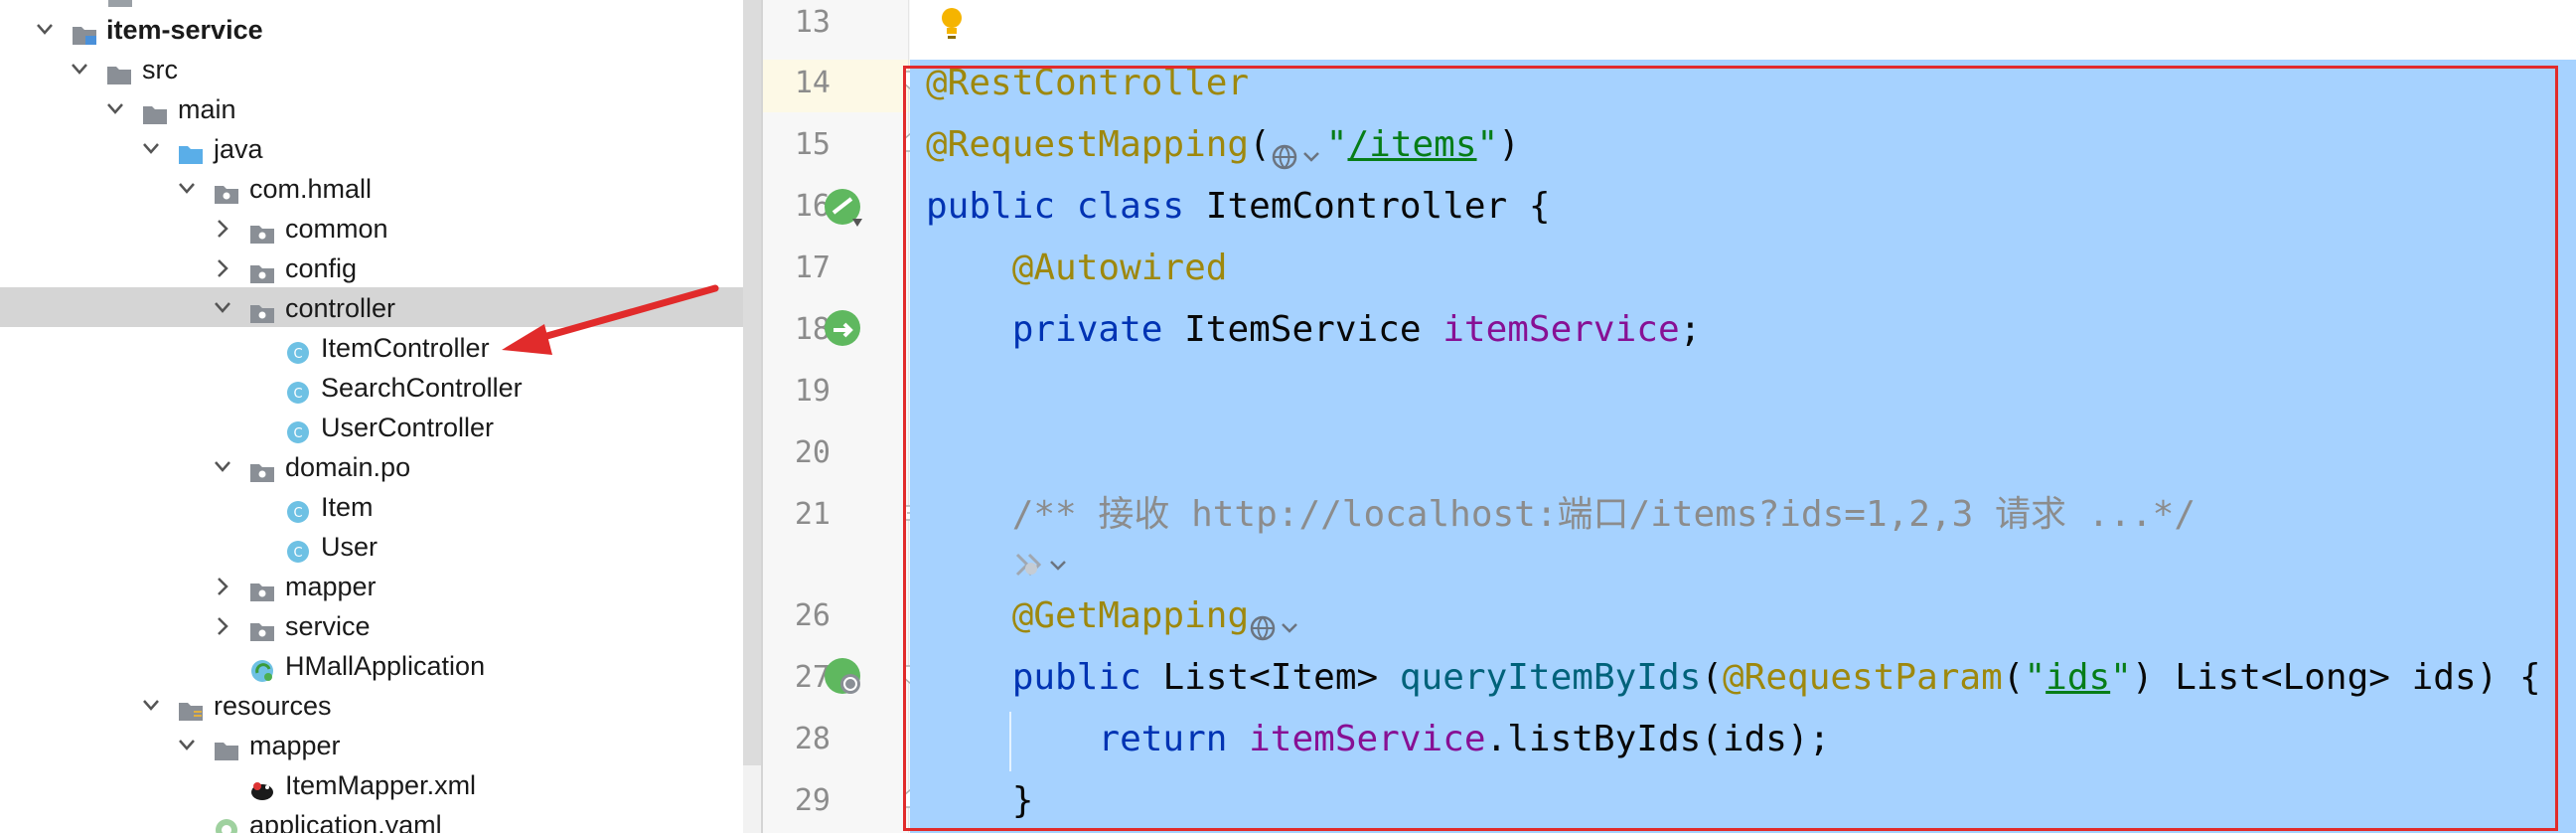  I want to click on line-number: 19, so click(812, 391).